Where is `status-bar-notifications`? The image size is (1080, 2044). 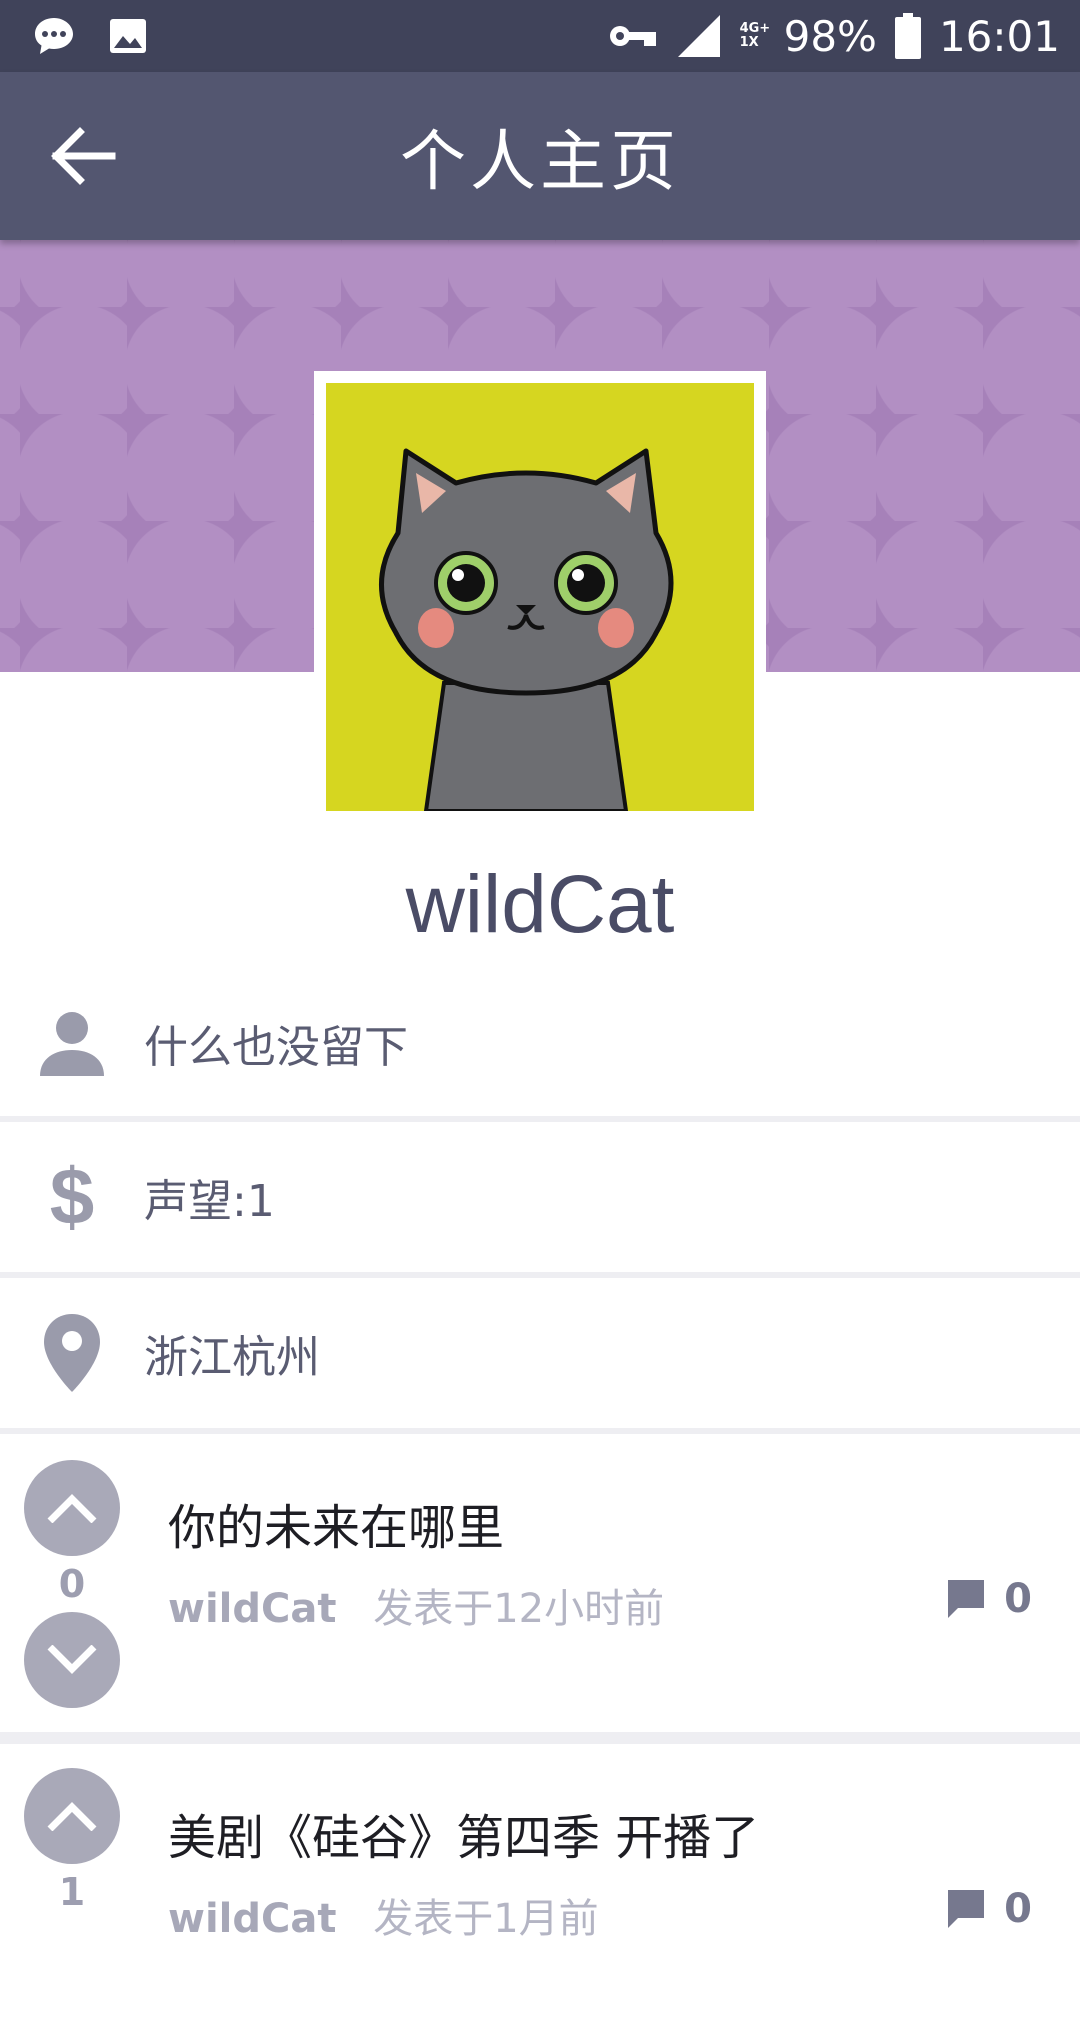
status-bar-notifications is located at coordinates (91, 36).